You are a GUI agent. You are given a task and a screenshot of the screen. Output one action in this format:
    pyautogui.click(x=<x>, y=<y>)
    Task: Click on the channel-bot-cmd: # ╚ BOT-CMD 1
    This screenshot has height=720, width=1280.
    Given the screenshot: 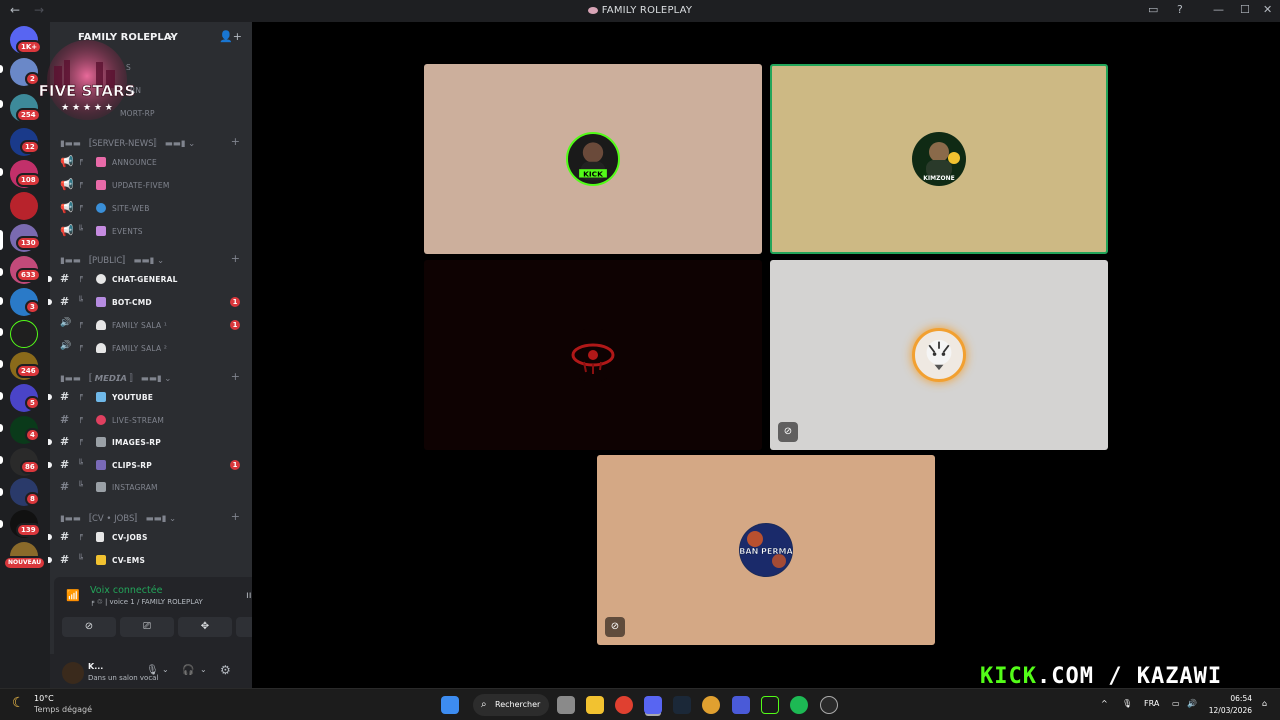 What is the action you would take?
    pyautogui.click(x=150, y=302)
    